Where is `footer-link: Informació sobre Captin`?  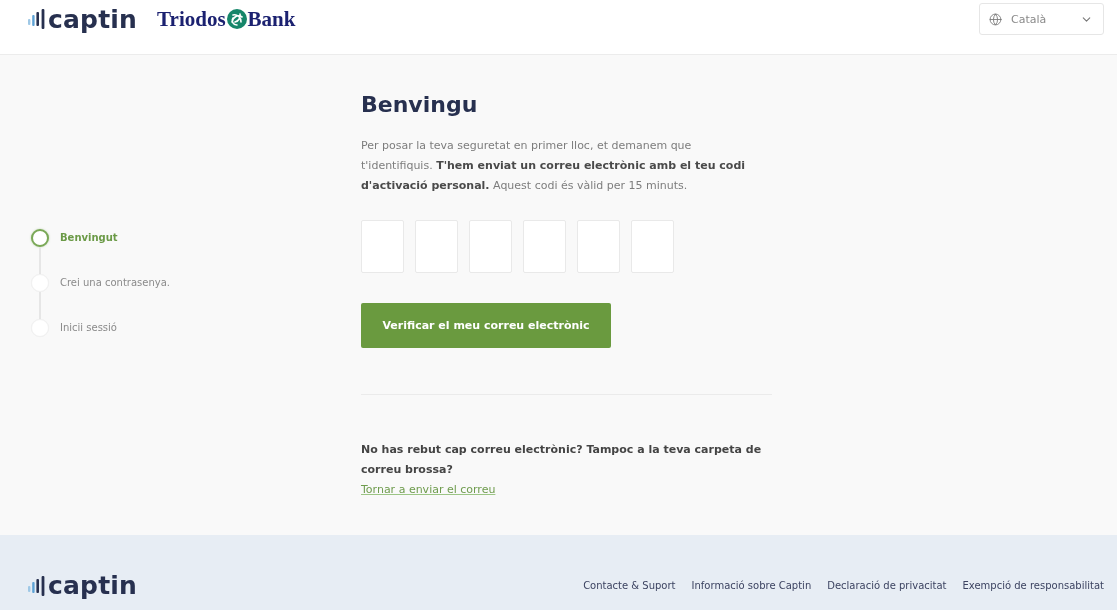
footer-link: Informació sobre Captin is located at coordinates (751, 585).